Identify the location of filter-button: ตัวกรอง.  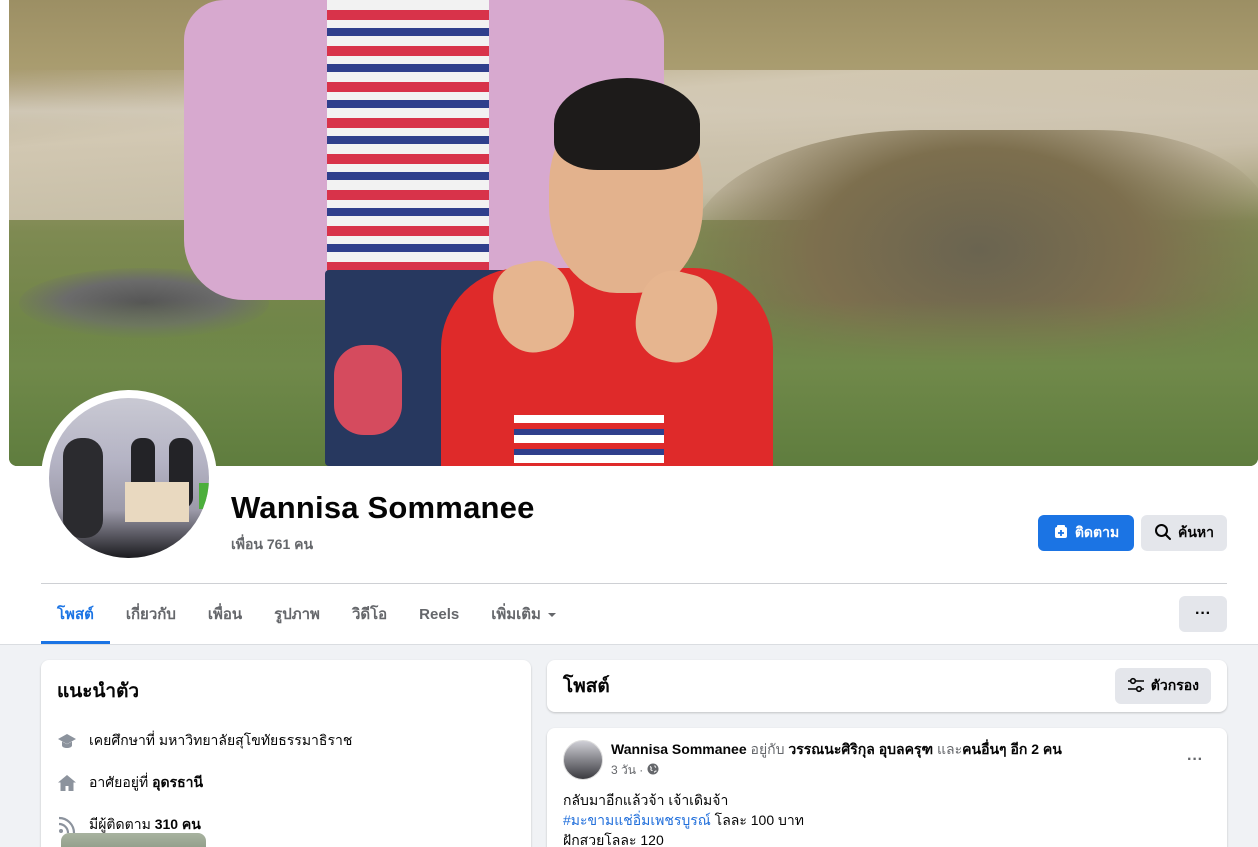
(1162, 686).